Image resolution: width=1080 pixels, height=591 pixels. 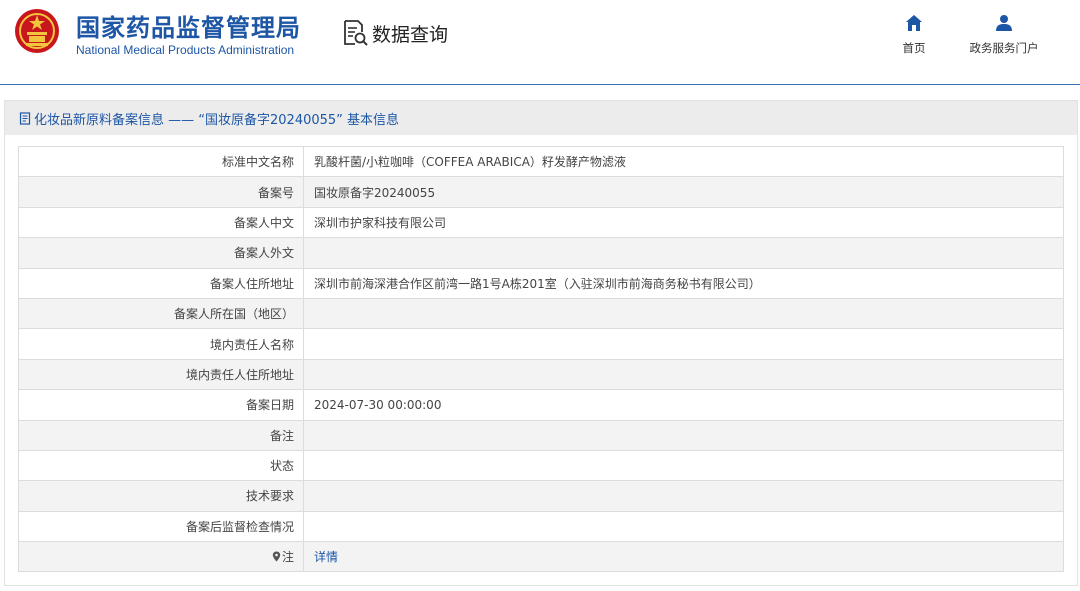 I want to click on table-row: 备案人外文, so click(x=541, y=253).